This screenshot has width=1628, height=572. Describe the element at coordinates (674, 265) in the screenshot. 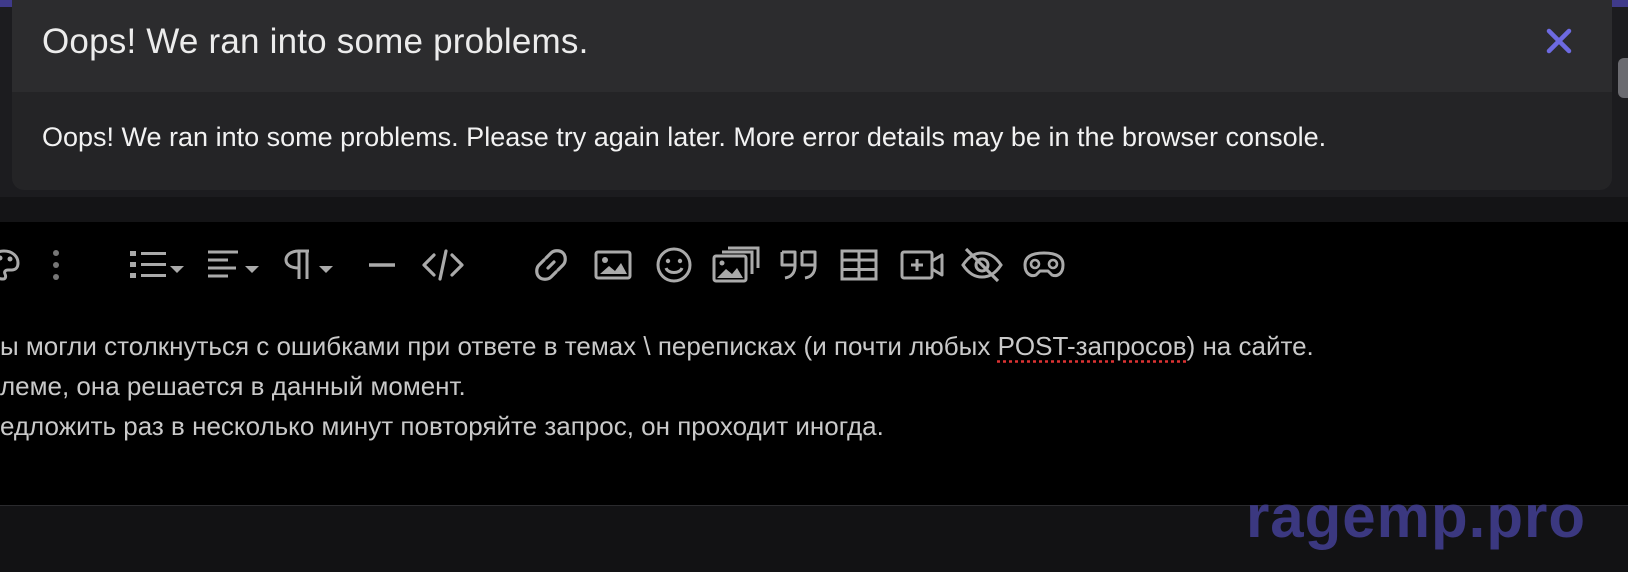

I see `smiley-icon` at that location.